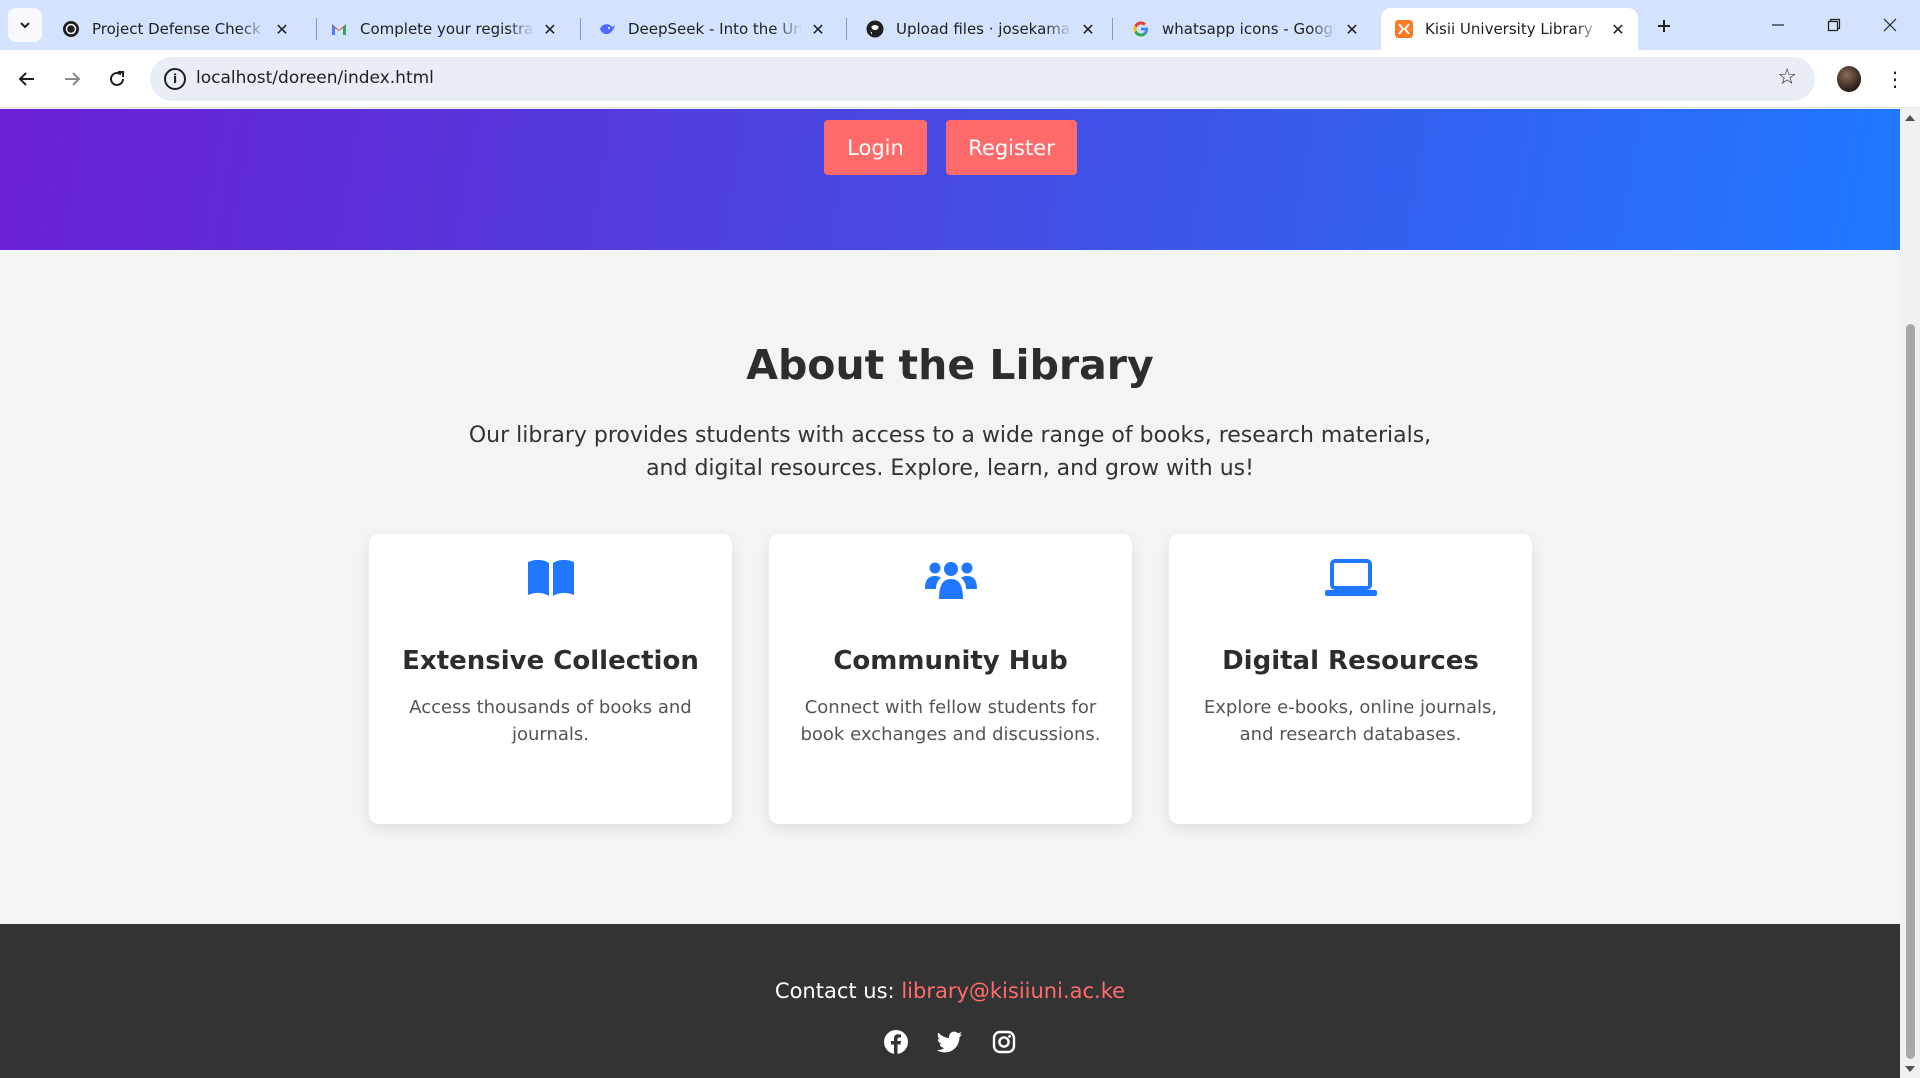  Describe the element at coordinates (1910, 691) in the screenshot. I see `scroll-thumb` at that location.